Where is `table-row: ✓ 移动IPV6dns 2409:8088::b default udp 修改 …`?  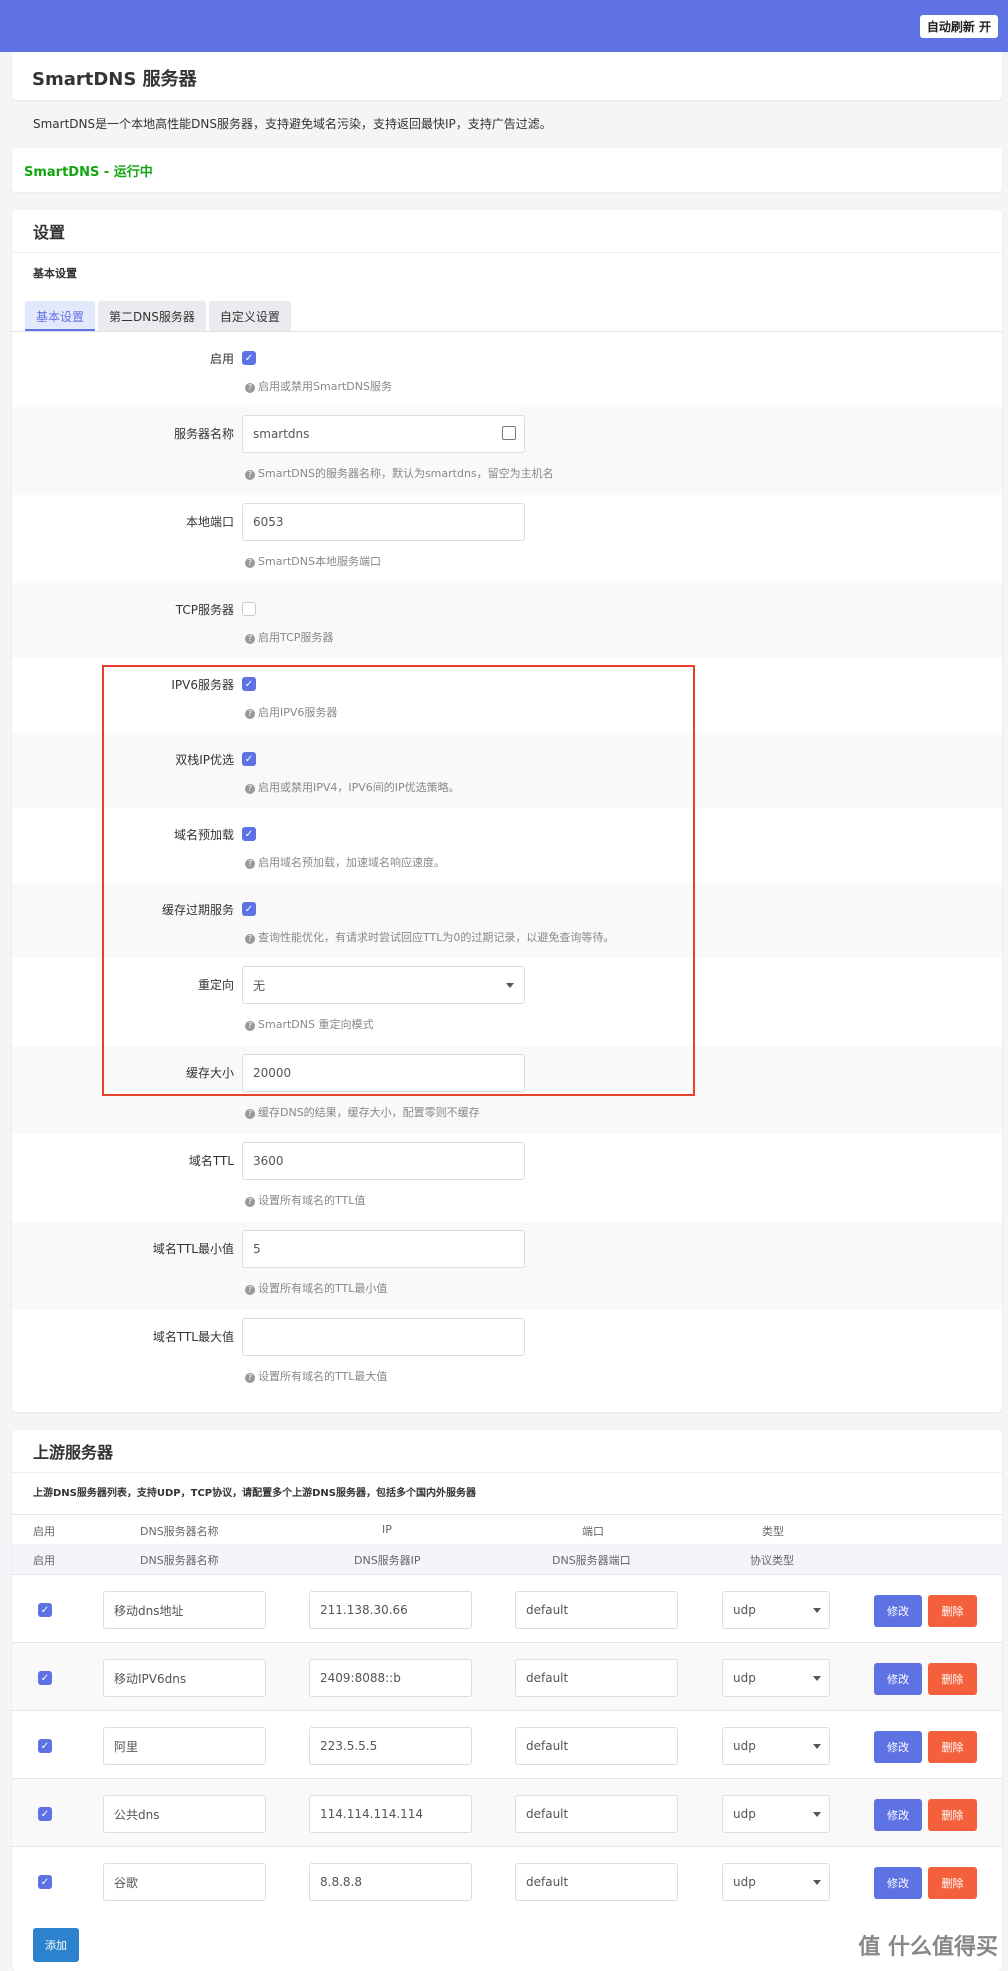 table-row: ✓ 移动IPV6dns 2409:8088::b default udp 修改 … is located at coordinates (507, 1676).